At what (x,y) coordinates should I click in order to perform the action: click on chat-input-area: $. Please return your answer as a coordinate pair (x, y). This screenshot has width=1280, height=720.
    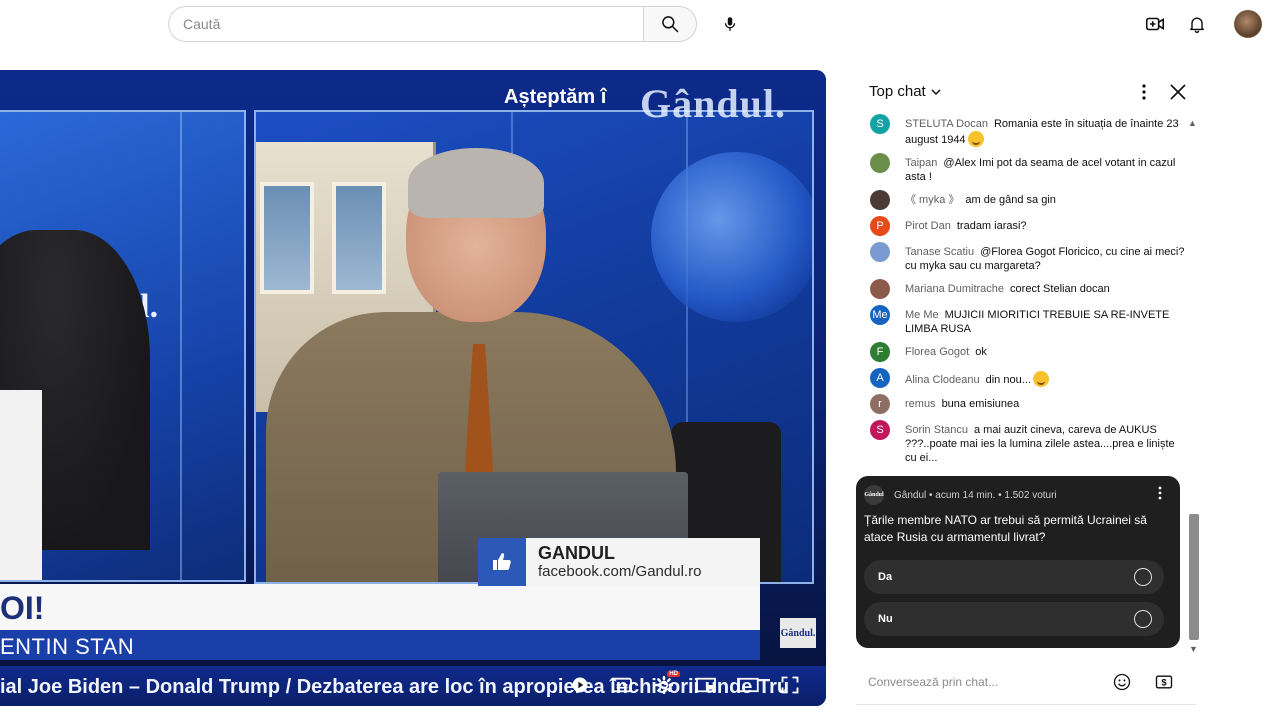
    Looking at the image, I should click on (1026, 682).